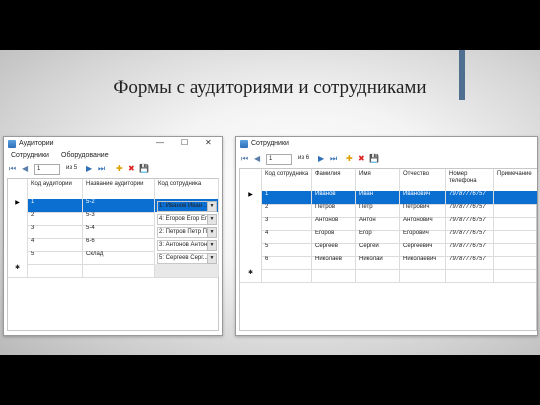 This screenshot has width=540, height=405. I want to click on column-header: Название аудитории, so click(119, 189).